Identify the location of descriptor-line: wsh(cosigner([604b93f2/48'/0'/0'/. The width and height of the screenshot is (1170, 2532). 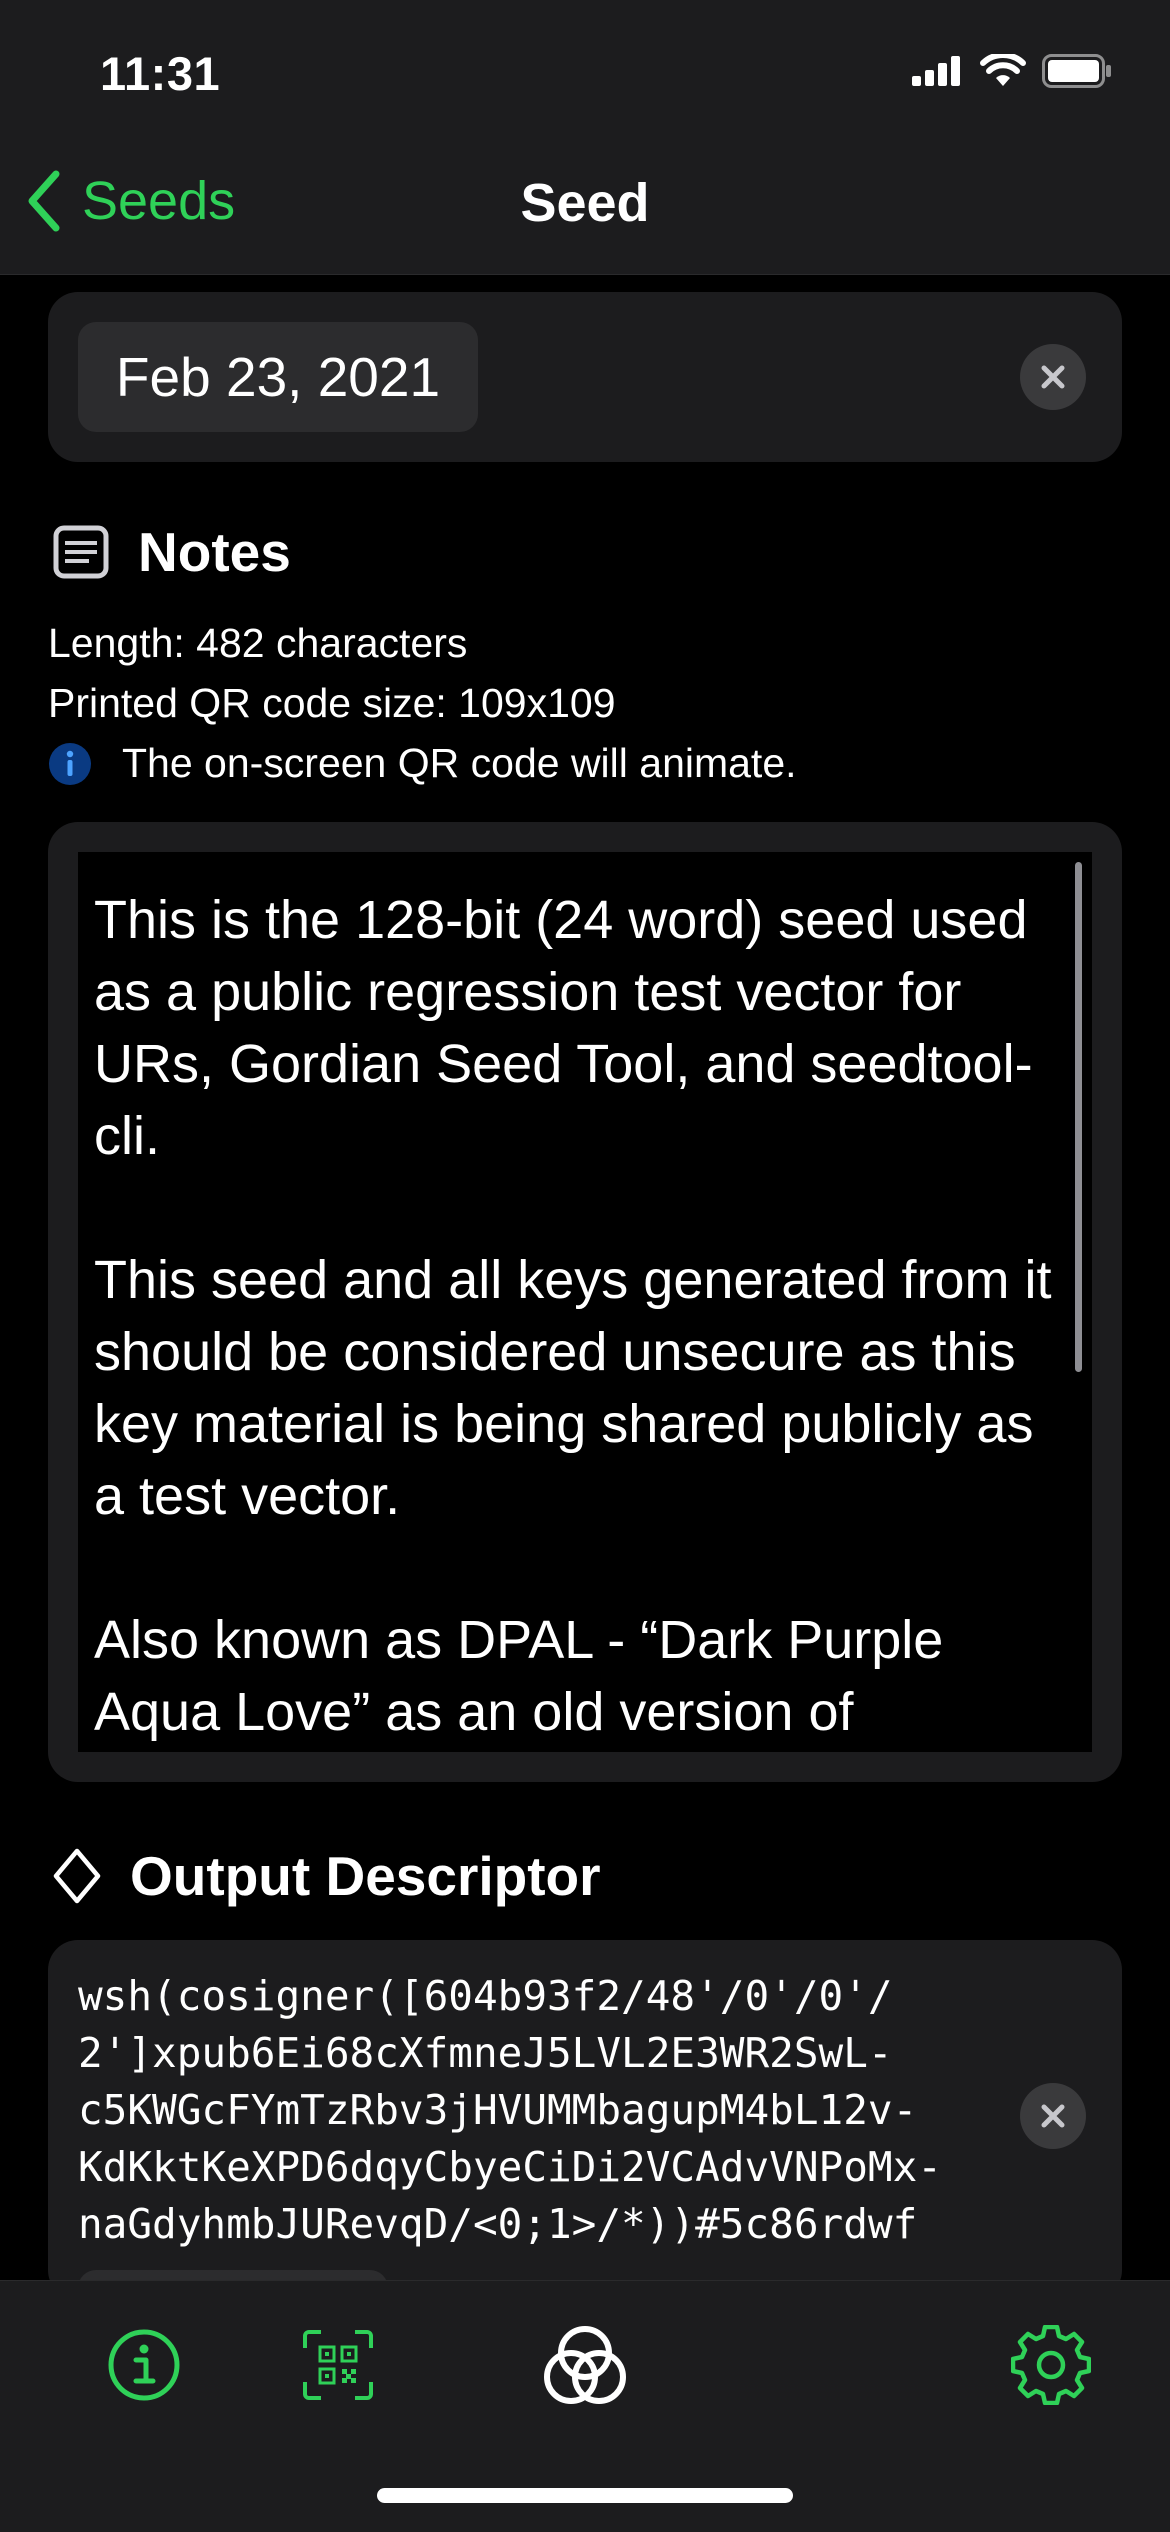
(485, 1996).